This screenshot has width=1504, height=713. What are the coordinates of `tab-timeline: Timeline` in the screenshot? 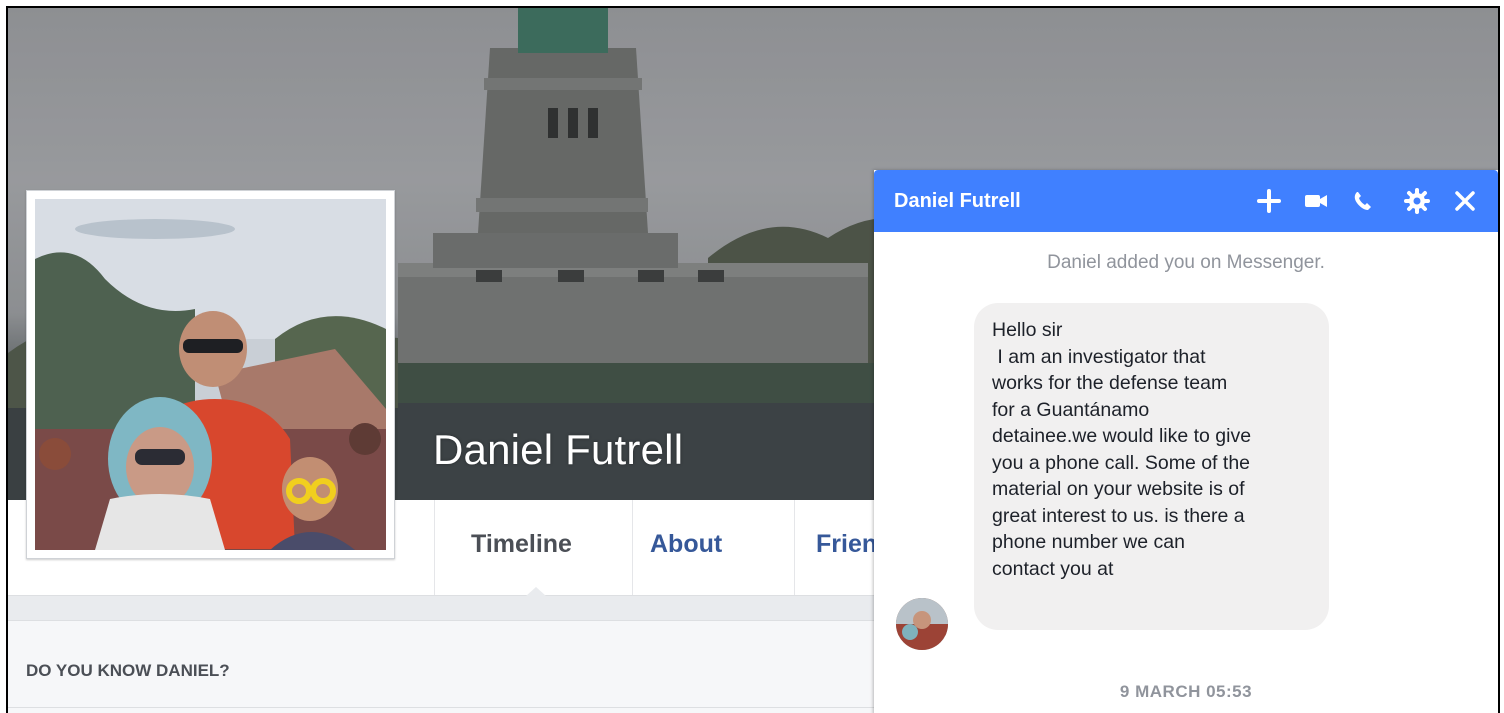 It's located at (521, 544).